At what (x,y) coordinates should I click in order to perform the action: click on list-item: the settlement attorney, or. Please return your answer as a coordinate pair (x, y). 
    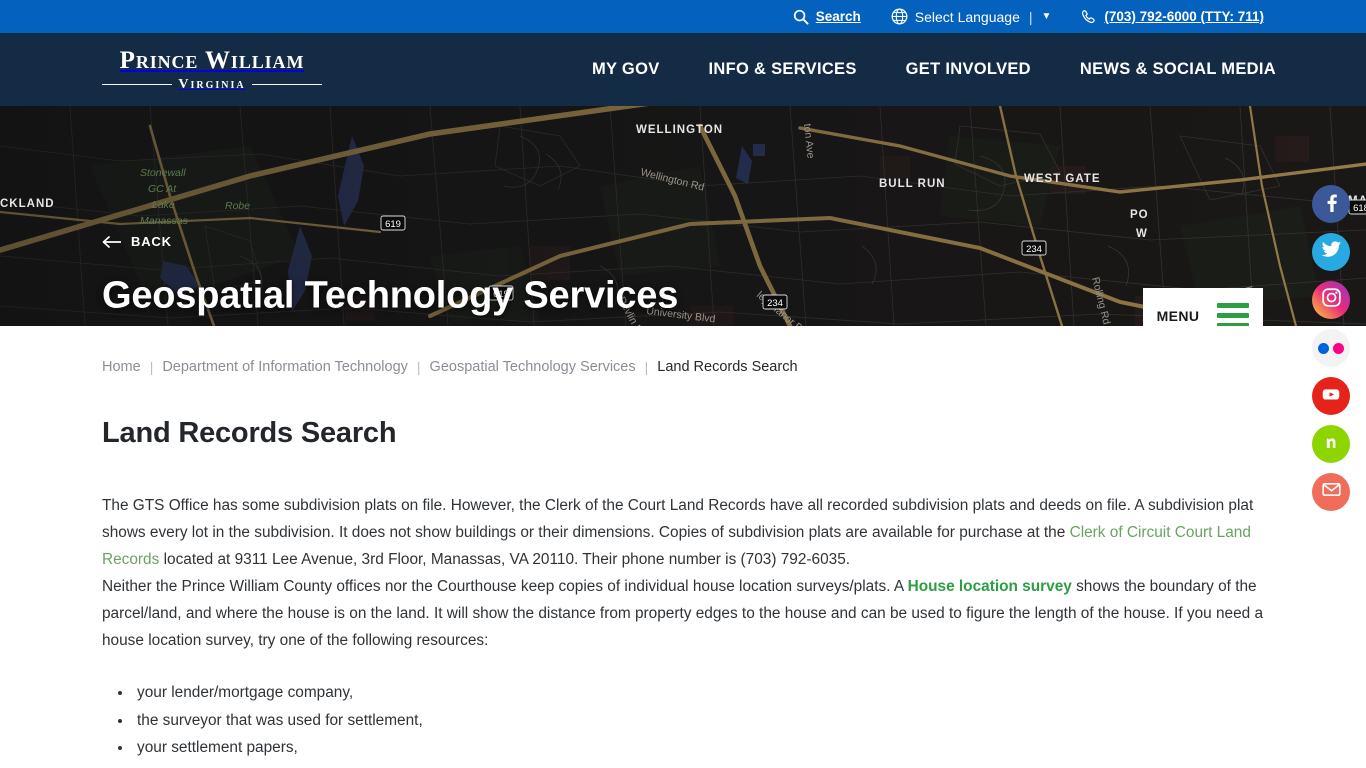
    Looking at the image, I should click on (698, 765).